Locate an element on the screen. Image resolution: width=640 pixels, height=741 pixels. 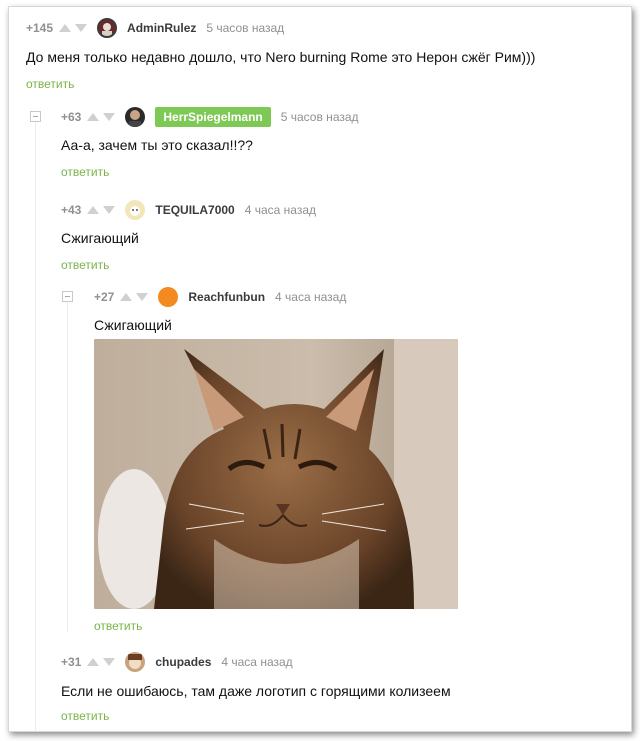
comment-header: +145 AdminRulez 5 часов назад is located at coordinates (155, 28).